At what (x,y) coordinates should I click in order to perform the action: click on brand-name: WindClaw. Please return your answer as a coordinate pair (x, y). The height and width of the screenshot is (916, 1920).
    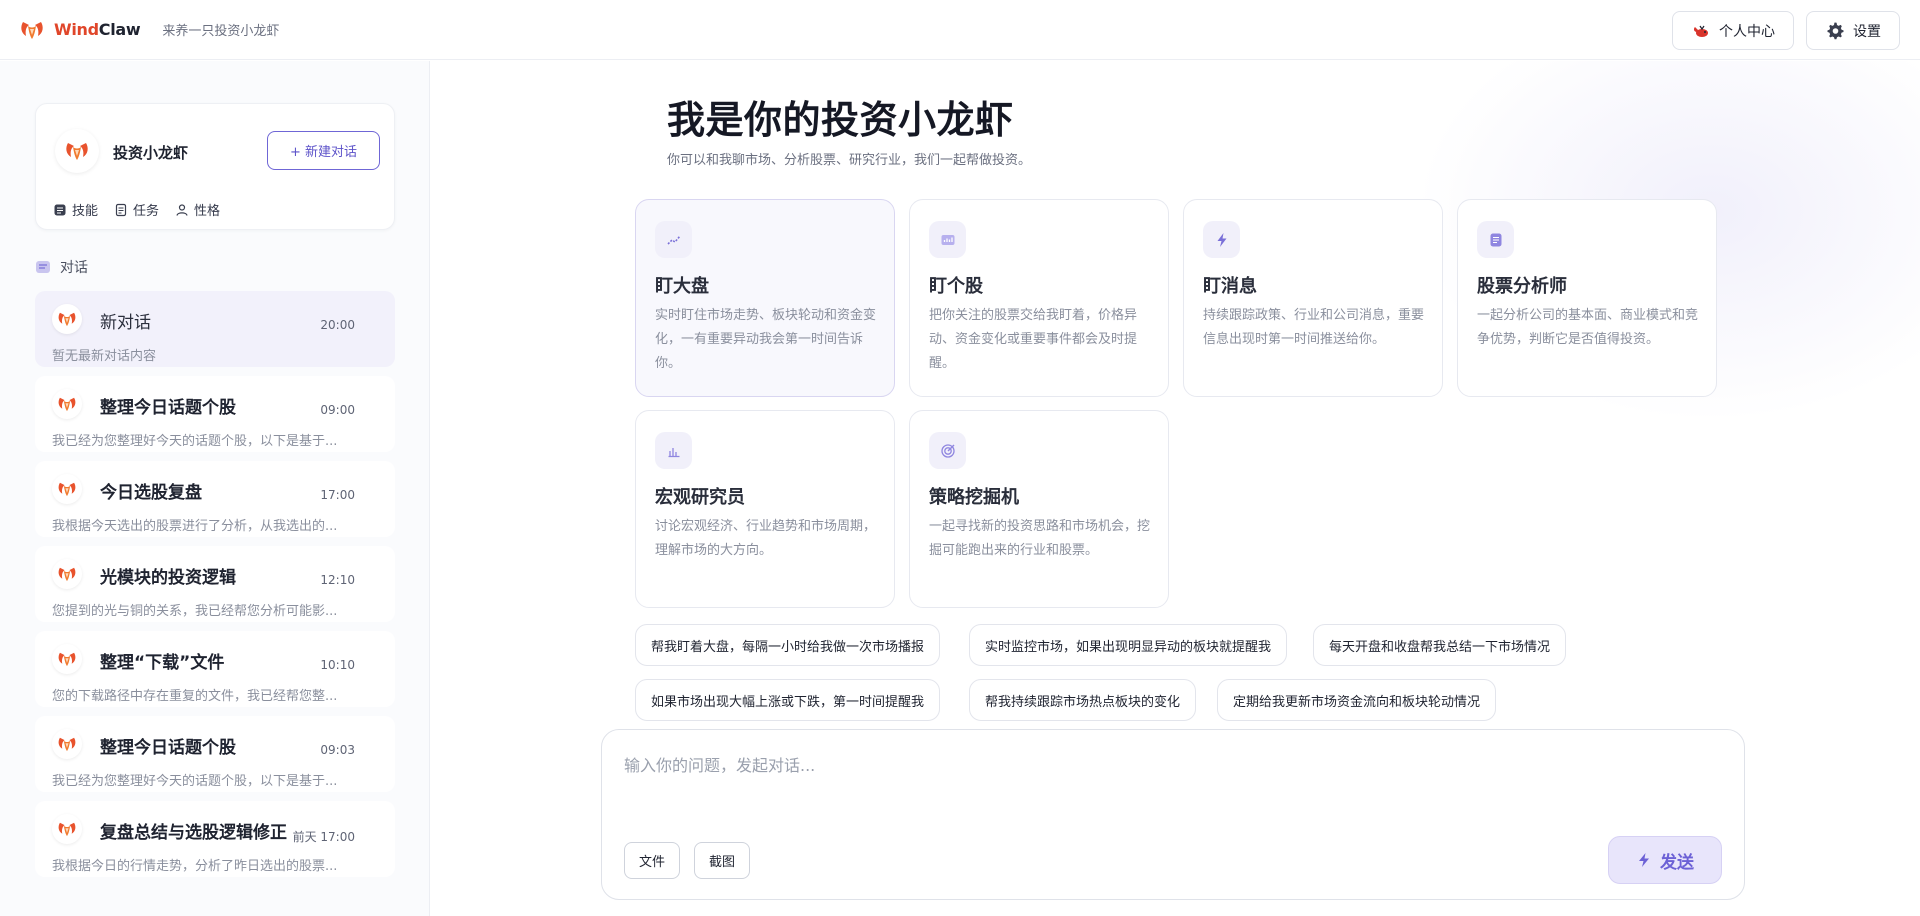
    Looking at the image, I should click on (97, 29).